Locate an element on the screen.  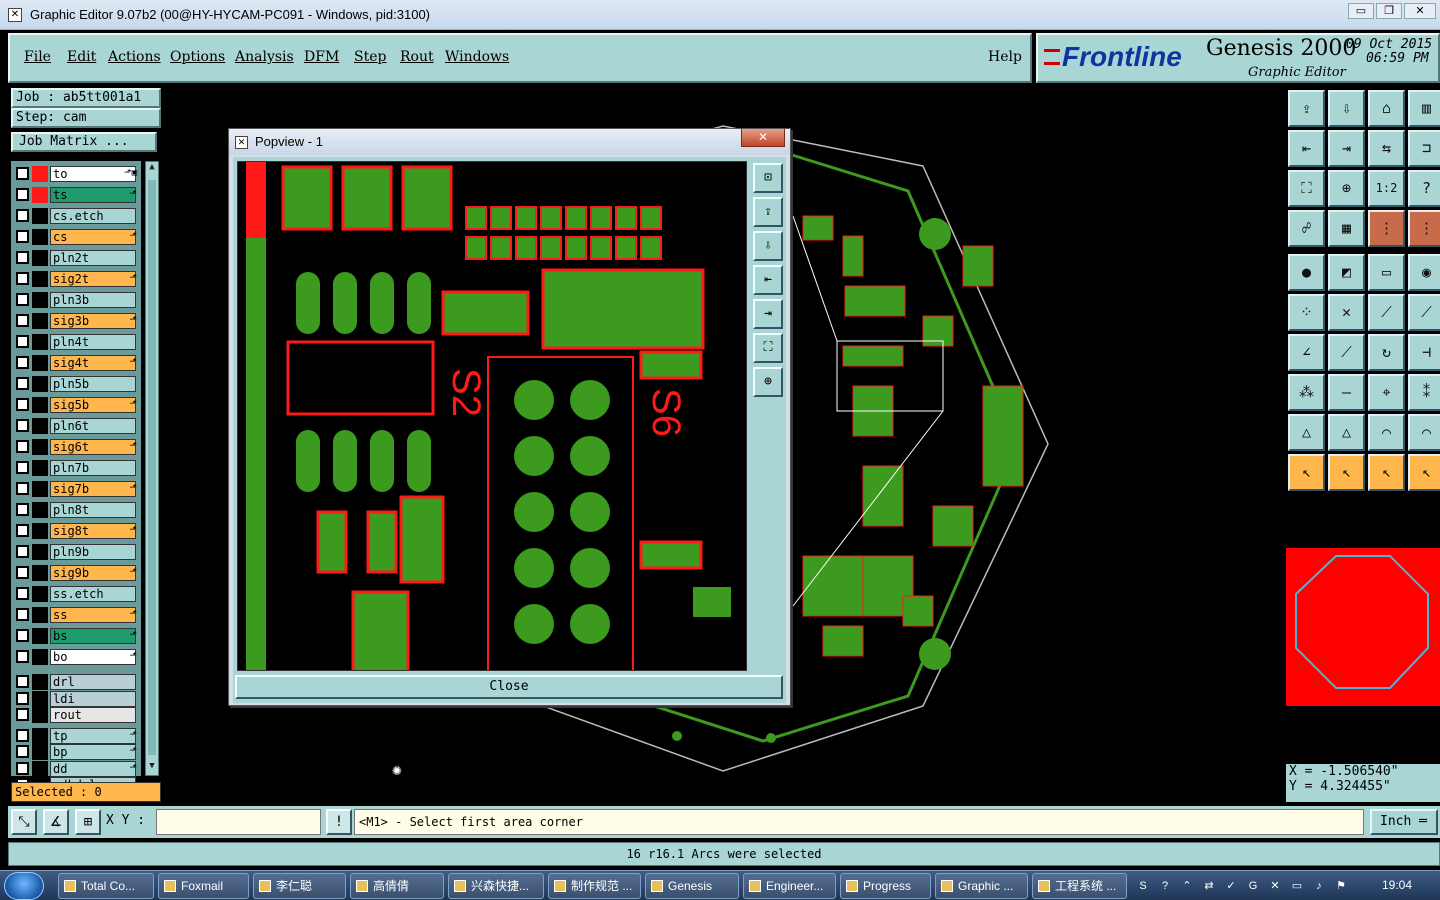
scale-icon: 1:2 is located at coordinates (1386, 188).